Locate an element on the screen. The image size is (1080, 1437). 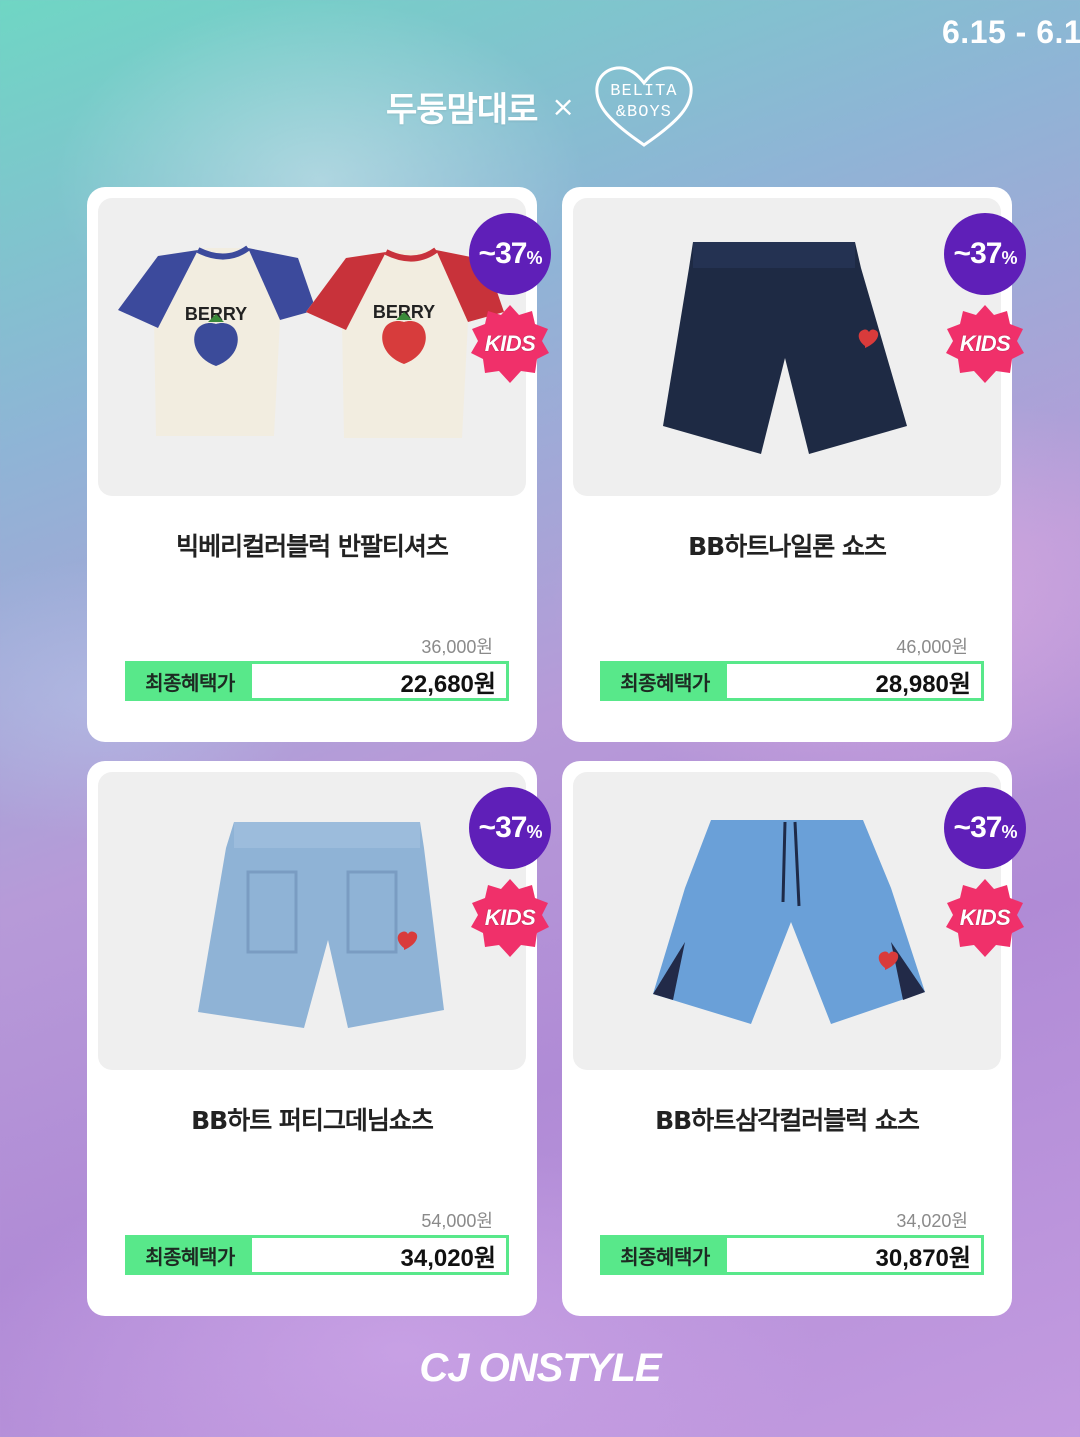
original-price: 46,000원 is located at coordinates (932, 647).